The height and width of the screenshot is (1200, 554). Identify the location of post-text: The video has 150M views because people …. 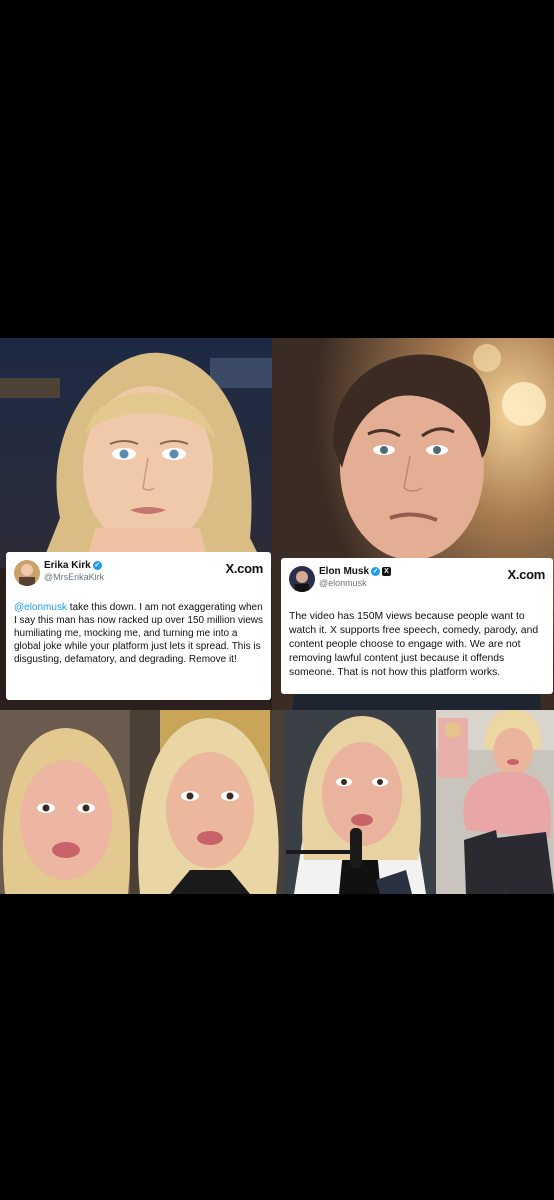
(414, 644).